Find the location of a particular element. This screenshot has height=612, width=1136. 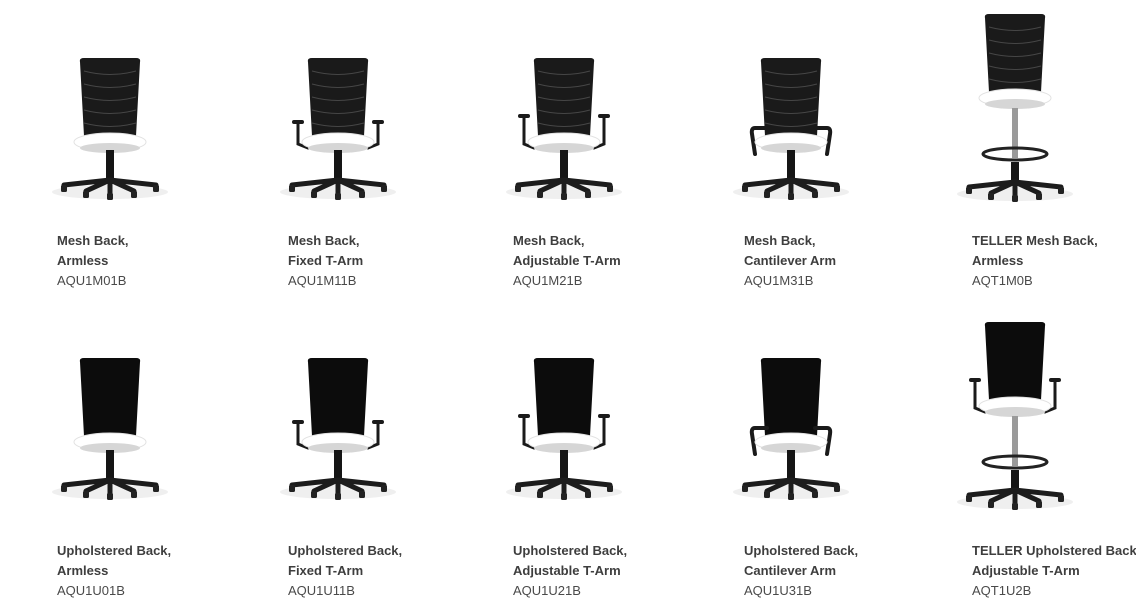

product-sku: AQU1U11B is located at coordinates (321, 590).